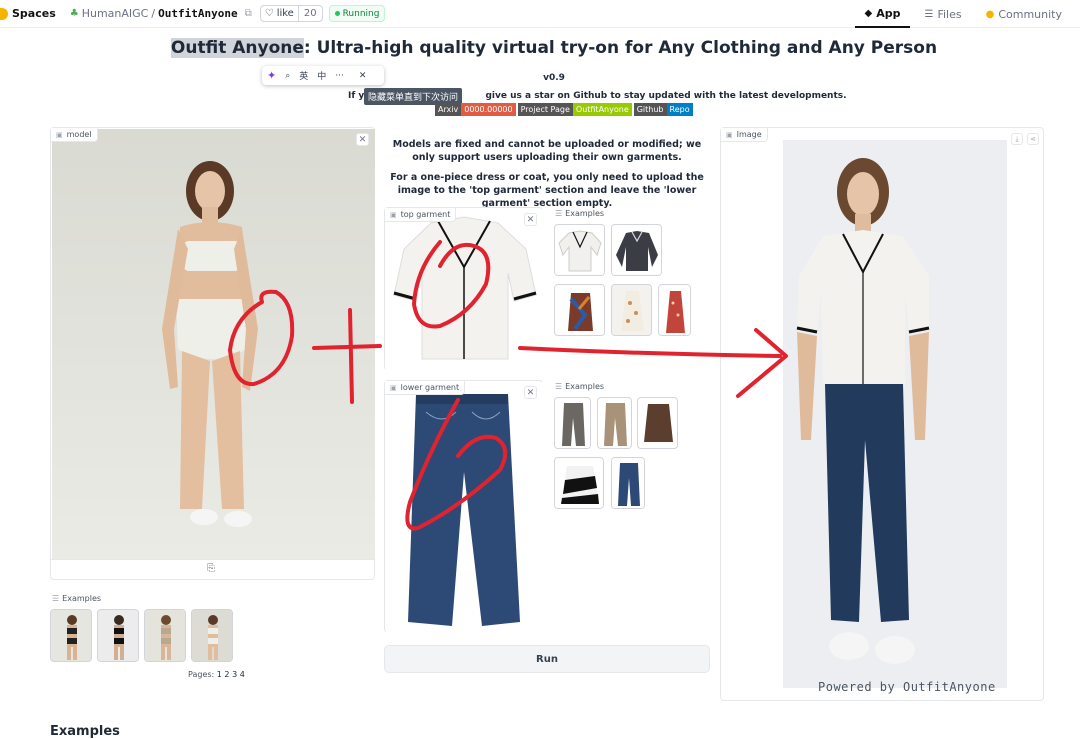  I want to click on top-garment-image, so click(464, 289).